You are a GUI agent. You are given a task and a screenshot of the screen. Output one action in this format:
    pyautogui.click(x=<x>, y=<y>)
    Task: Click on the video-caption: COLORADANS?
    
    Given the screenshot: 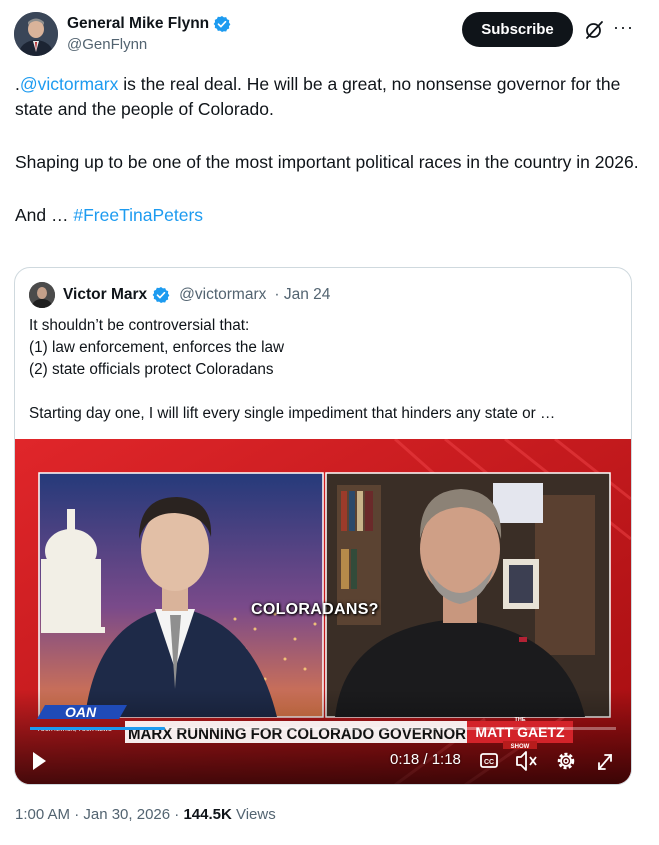 What is the action you would take?
    pyautogui.click(x=315, y=609)
    